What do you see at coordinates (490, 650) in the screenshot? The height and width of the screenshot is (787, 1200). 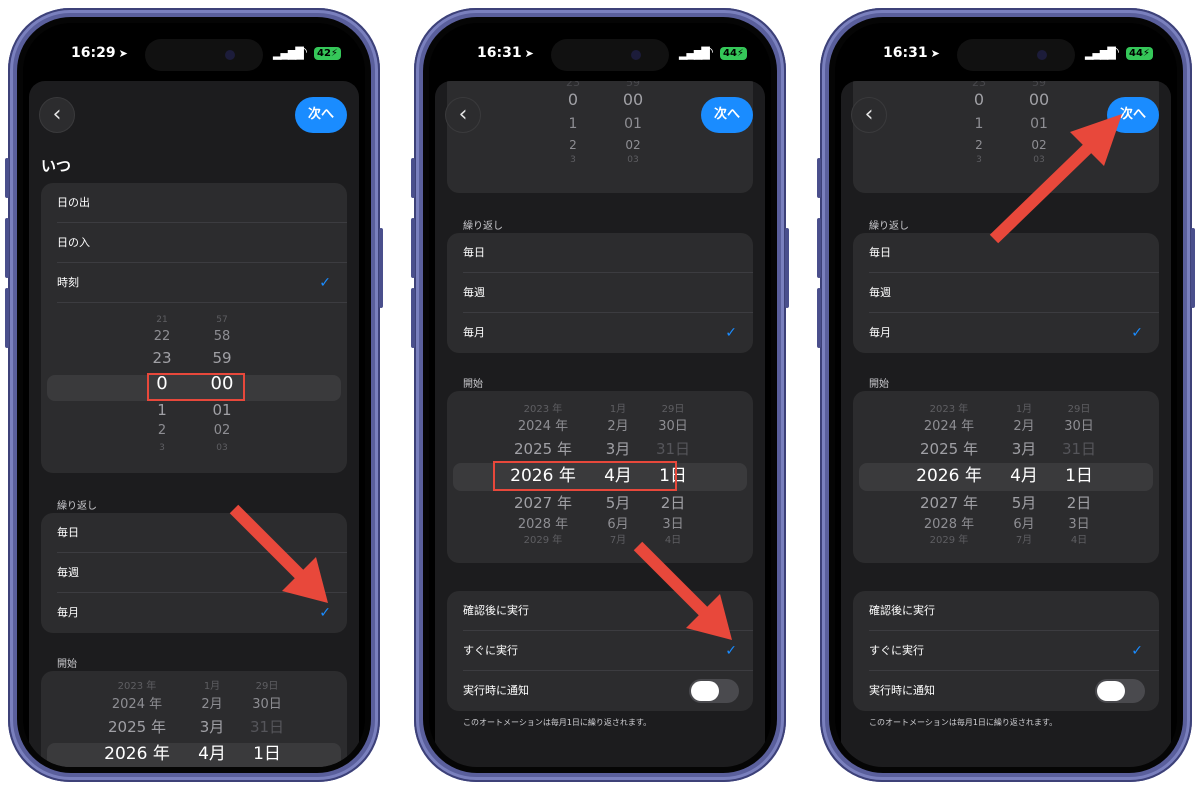 I see `run-item-label: すぐに実行` at bounding box center [490, 650].